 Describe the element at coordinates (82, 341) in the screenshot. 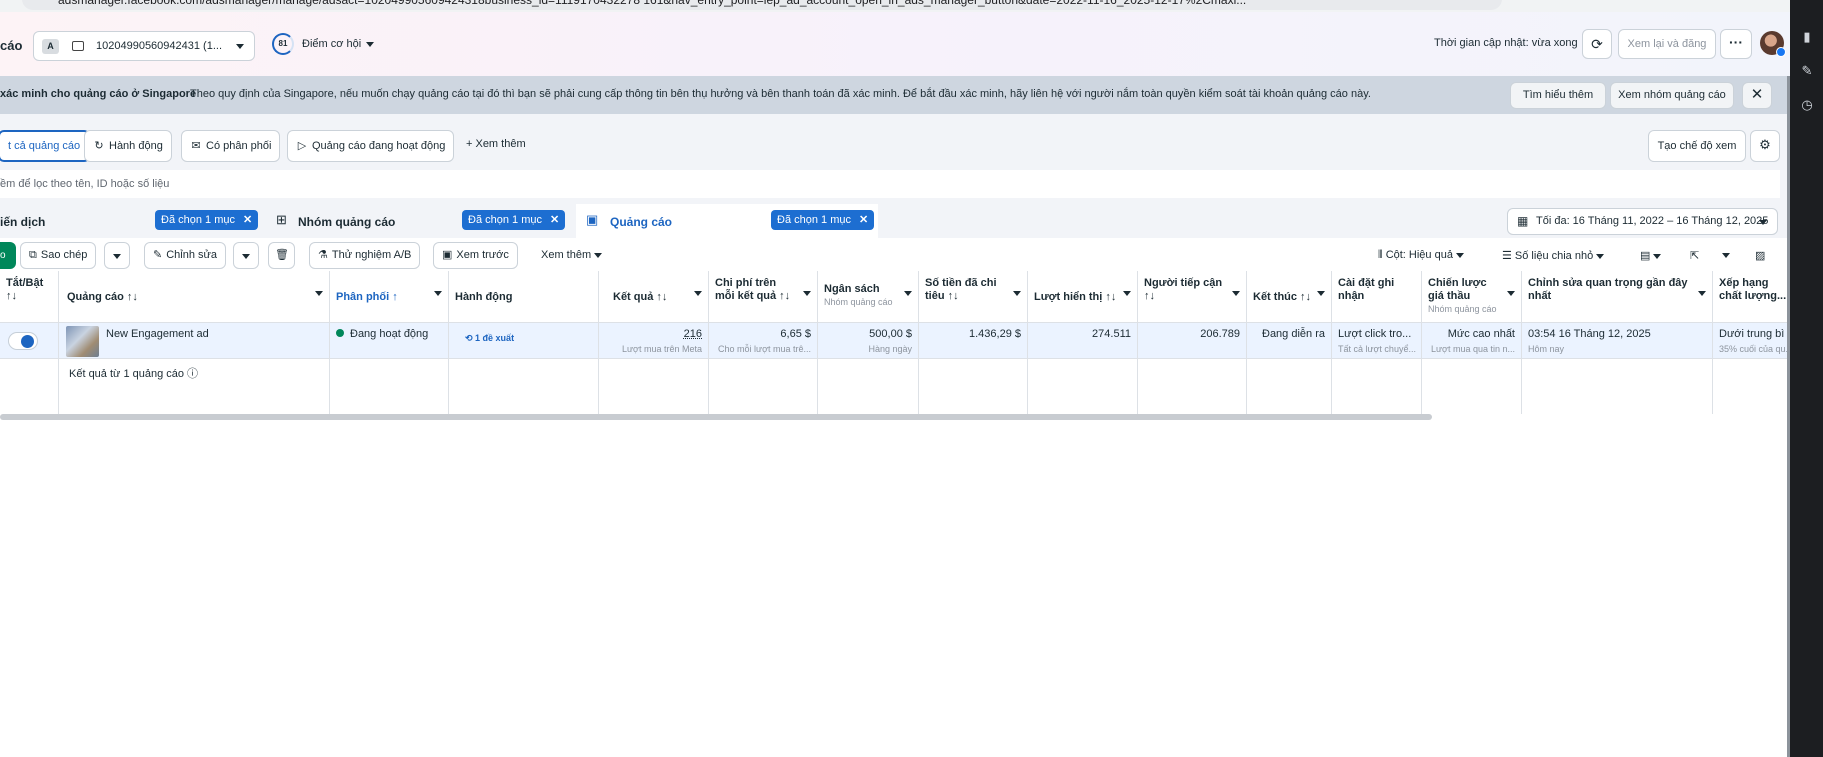

I see `ad-thumbnail` at that location.